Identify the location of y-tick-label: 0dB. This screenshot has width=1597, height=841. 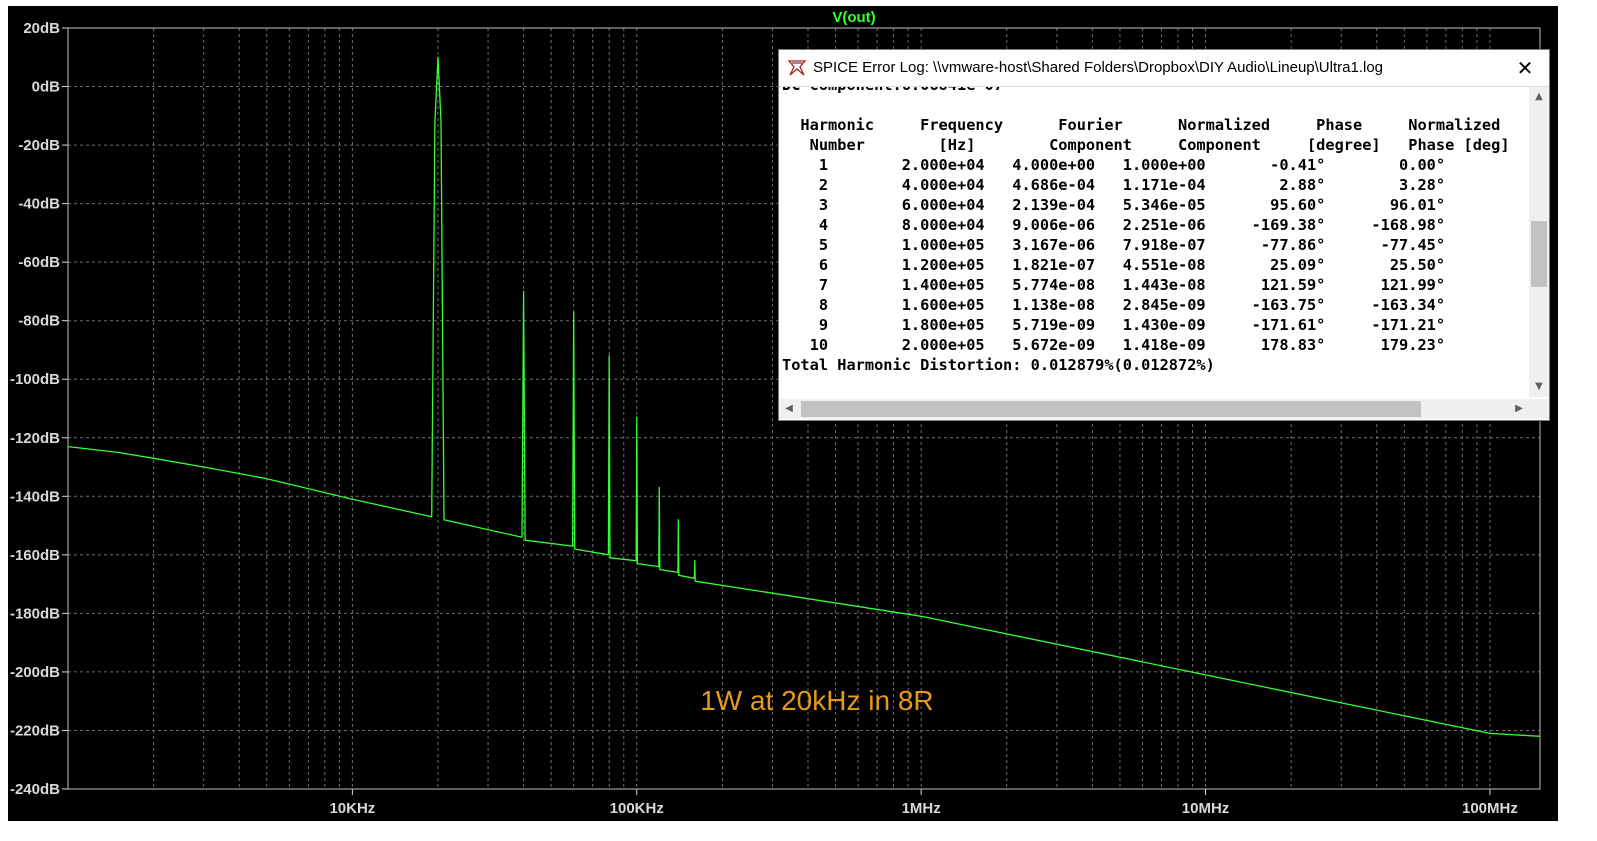
(46, 87).